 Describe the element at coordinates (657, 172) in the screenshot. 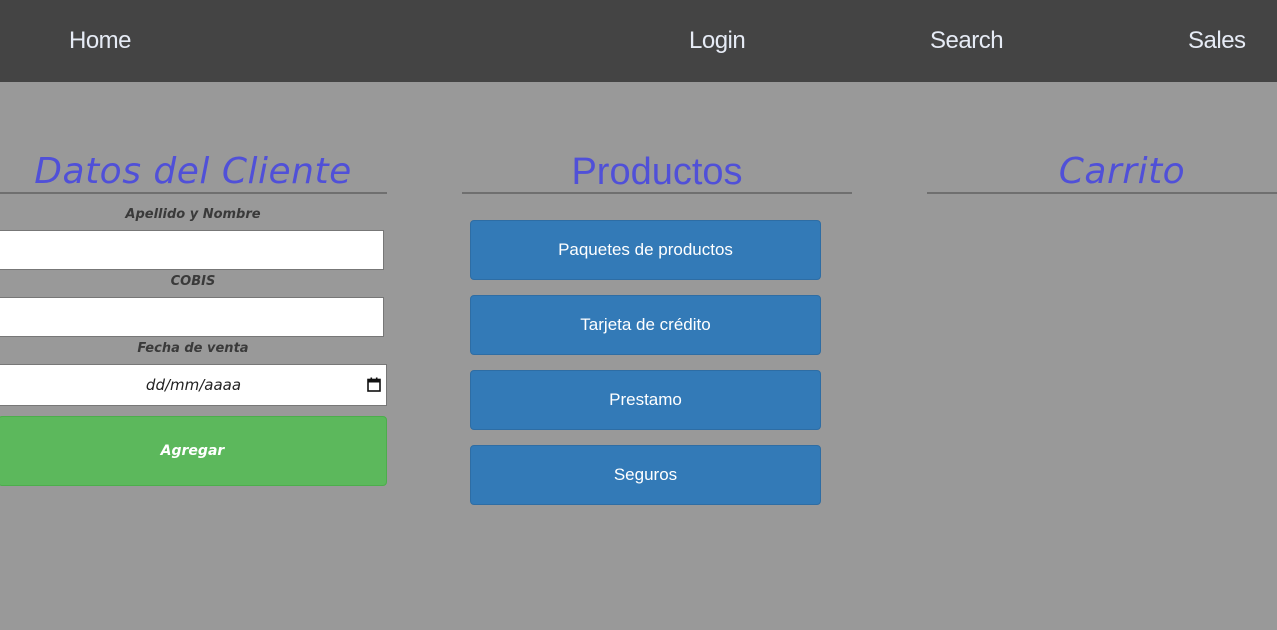

I see `productos-title: Productos` at that location.